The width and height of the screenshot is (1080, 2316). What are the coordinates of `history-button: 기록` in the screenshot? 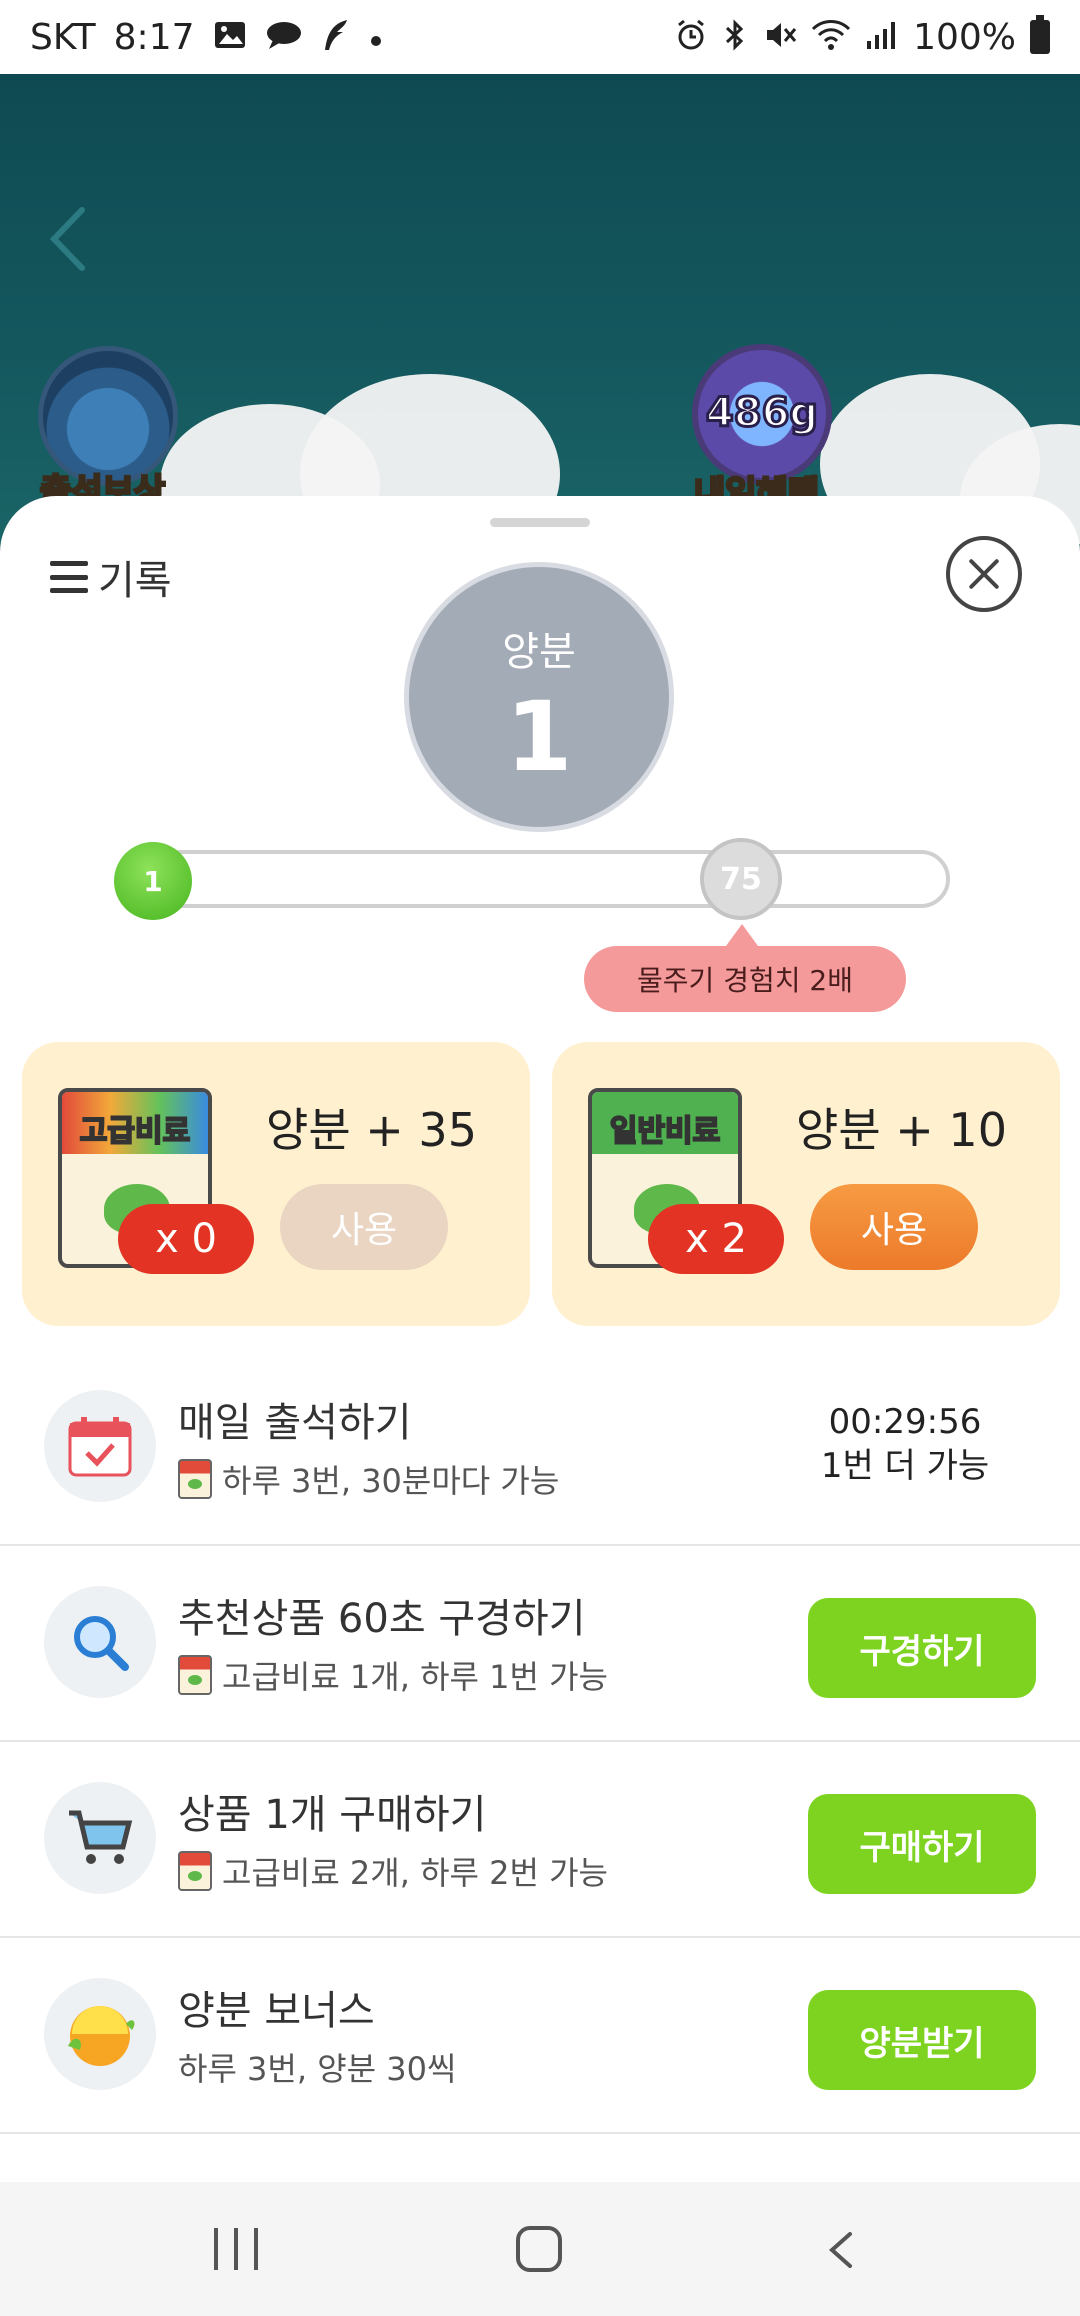 It's located at (111, 577).